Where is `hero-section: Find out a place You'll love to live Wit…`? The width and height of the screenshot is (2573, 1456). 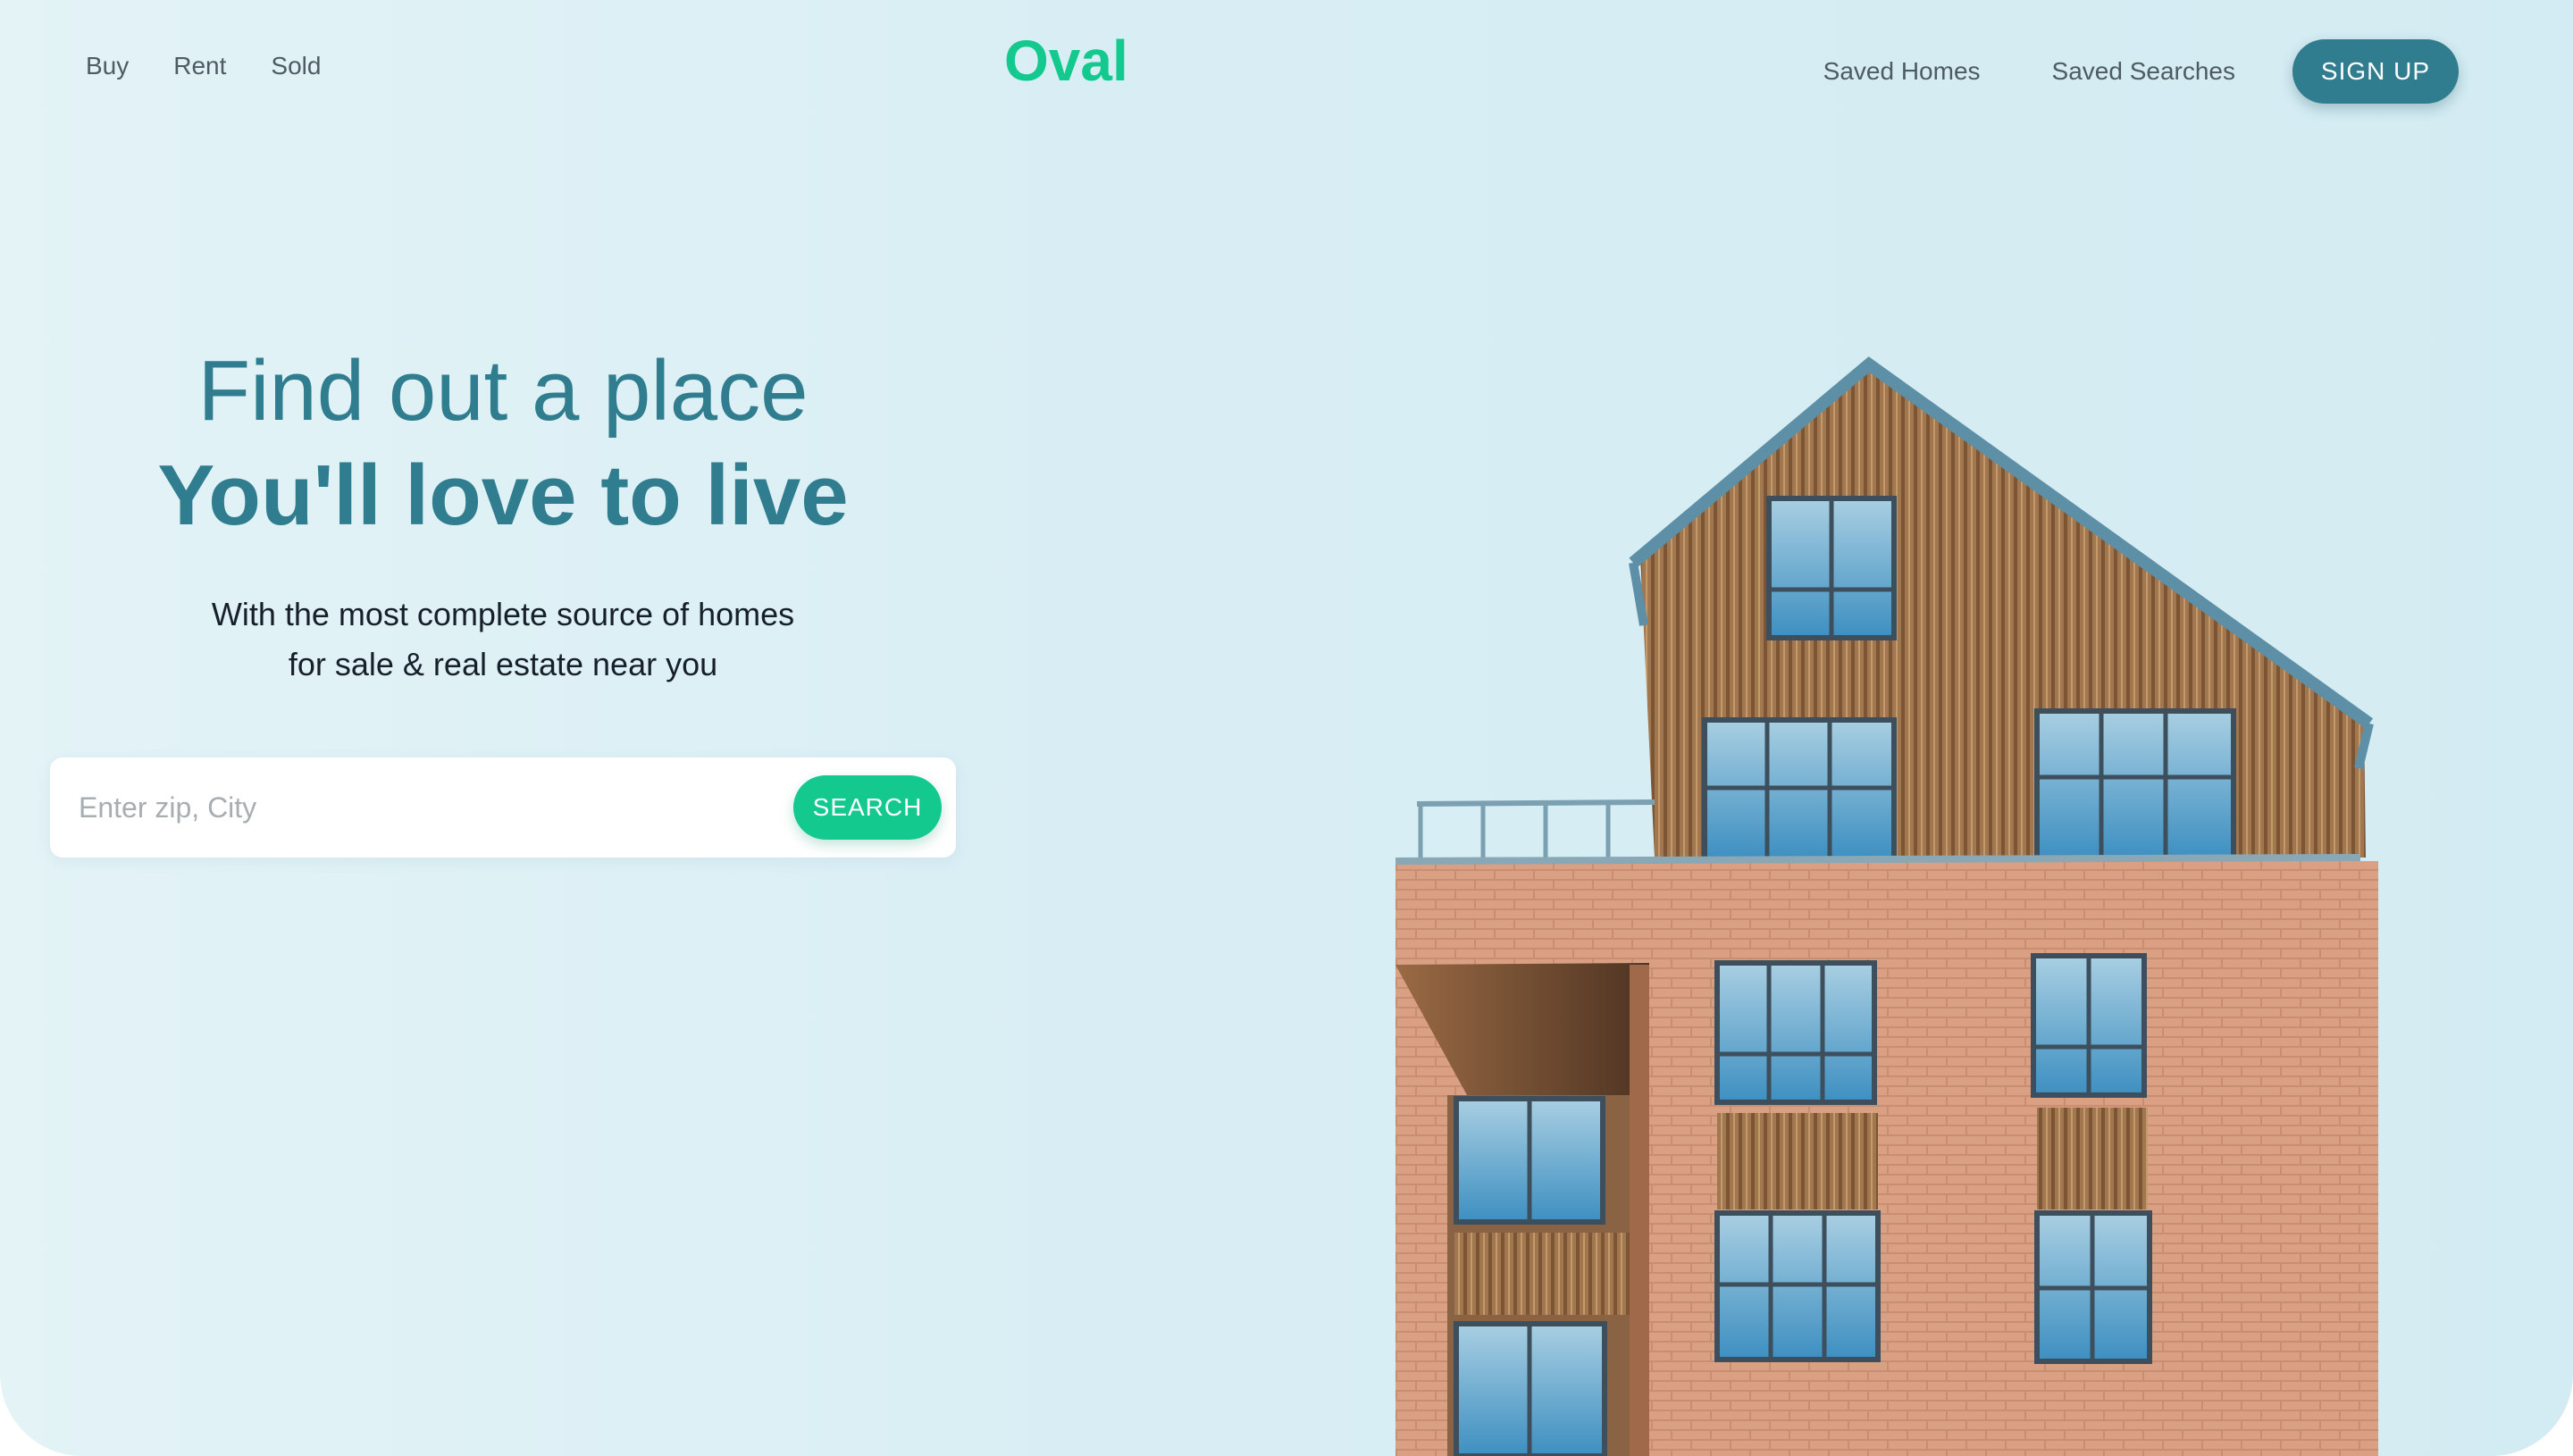
hero-section: Find out a place You'll love to live Wit… is located at coordinates (503, 514).